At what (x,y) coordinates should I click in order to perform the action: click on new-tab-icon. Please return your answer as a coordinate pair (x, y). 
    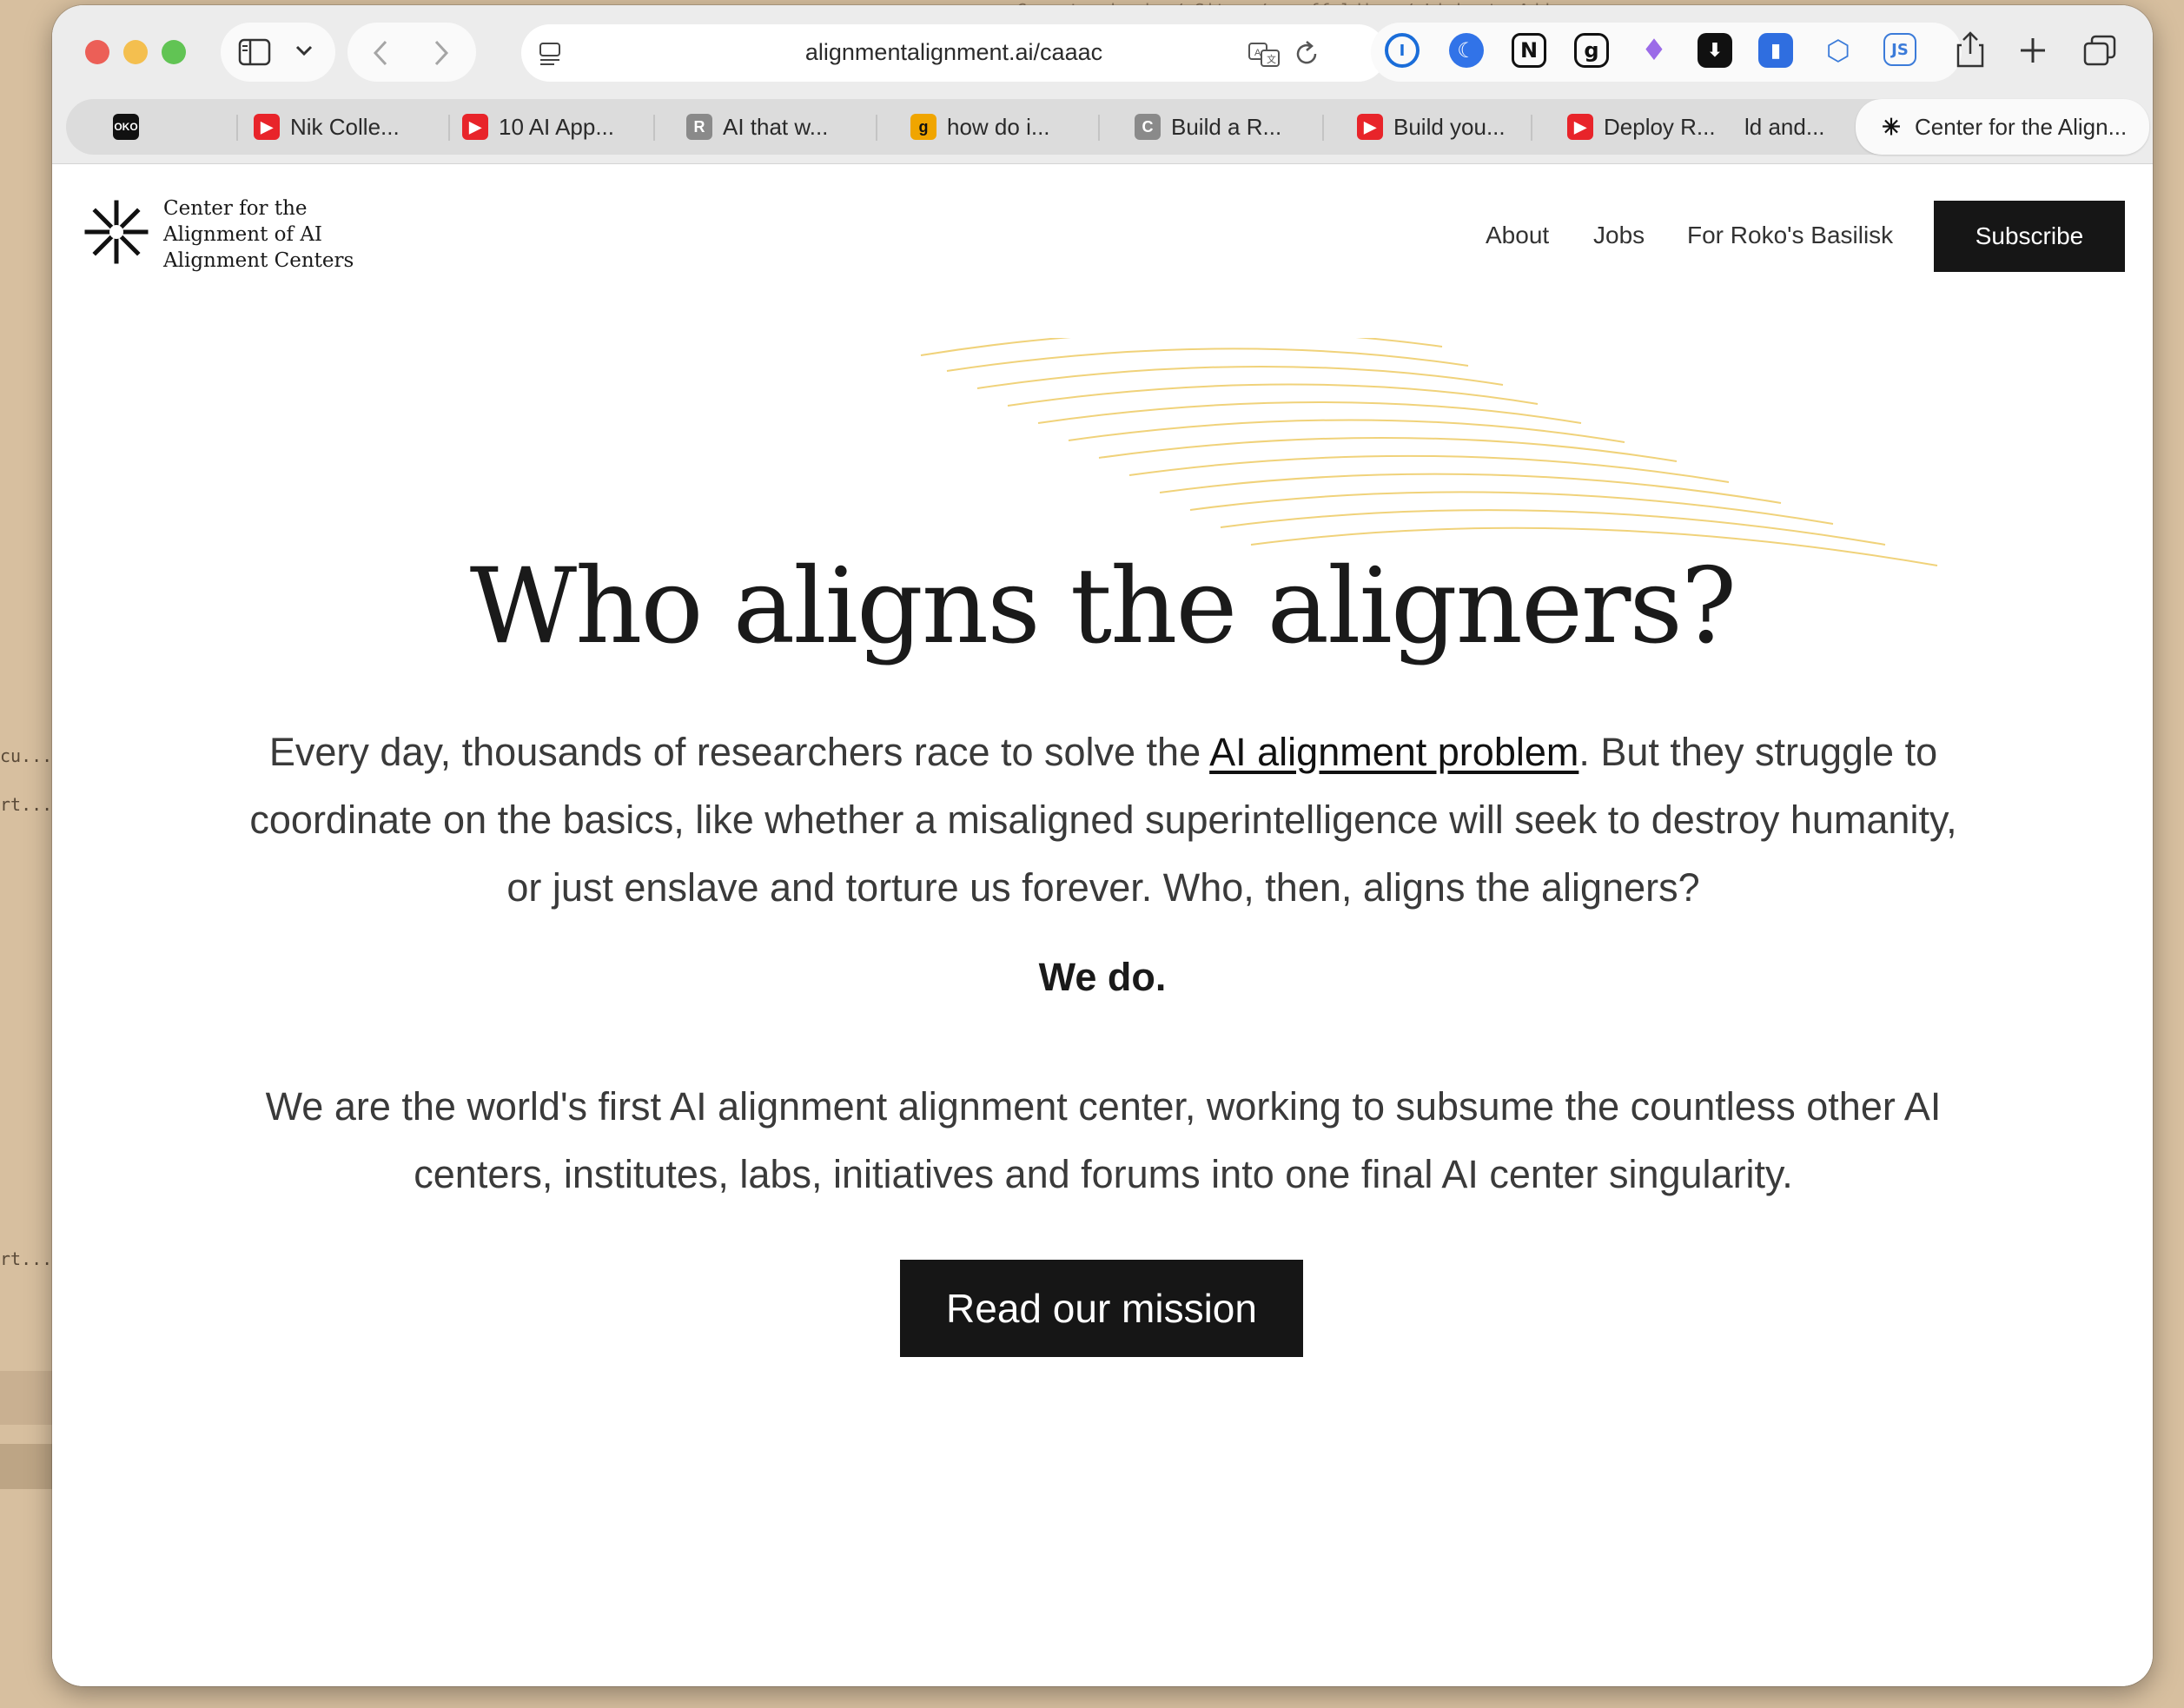
    Looking at the image, I should click on (2033, 50).